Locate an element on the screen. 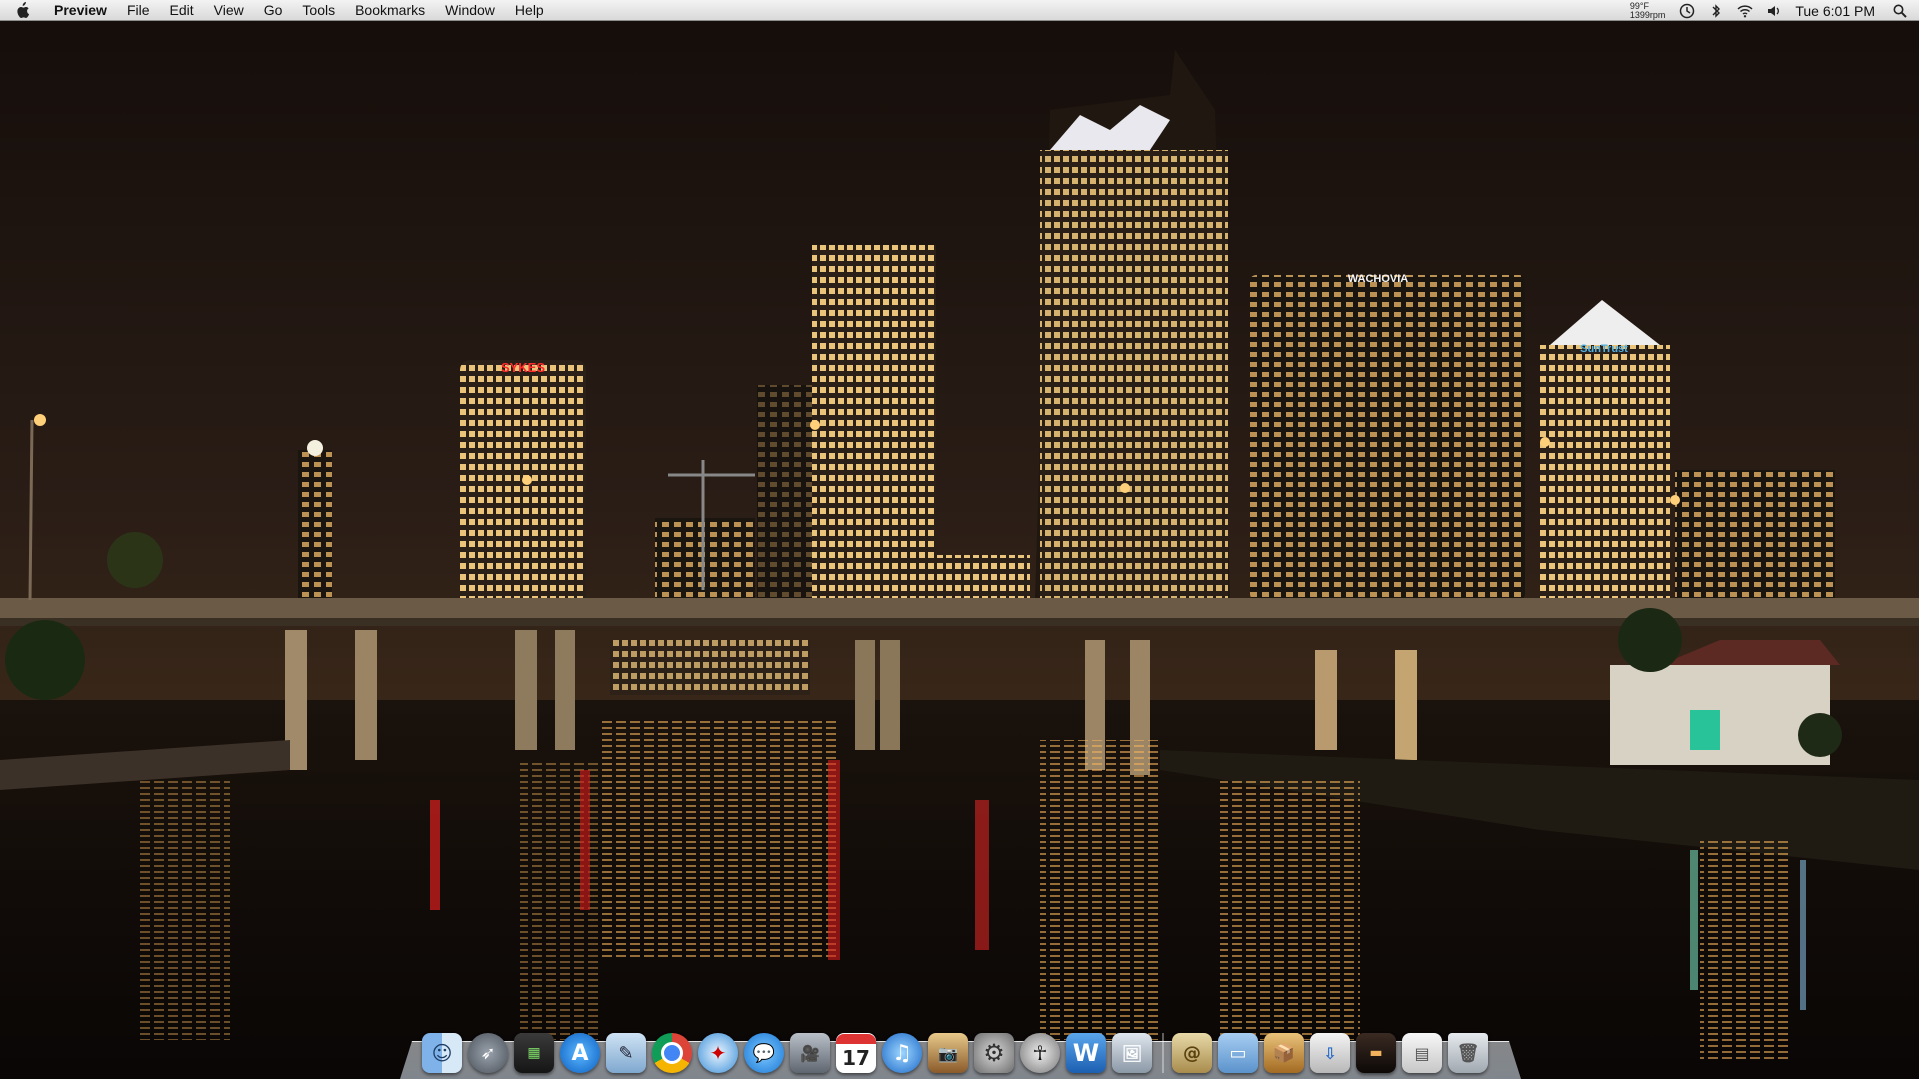  contacts-stack-icon: @ is located at coordinates (1192, 1053).